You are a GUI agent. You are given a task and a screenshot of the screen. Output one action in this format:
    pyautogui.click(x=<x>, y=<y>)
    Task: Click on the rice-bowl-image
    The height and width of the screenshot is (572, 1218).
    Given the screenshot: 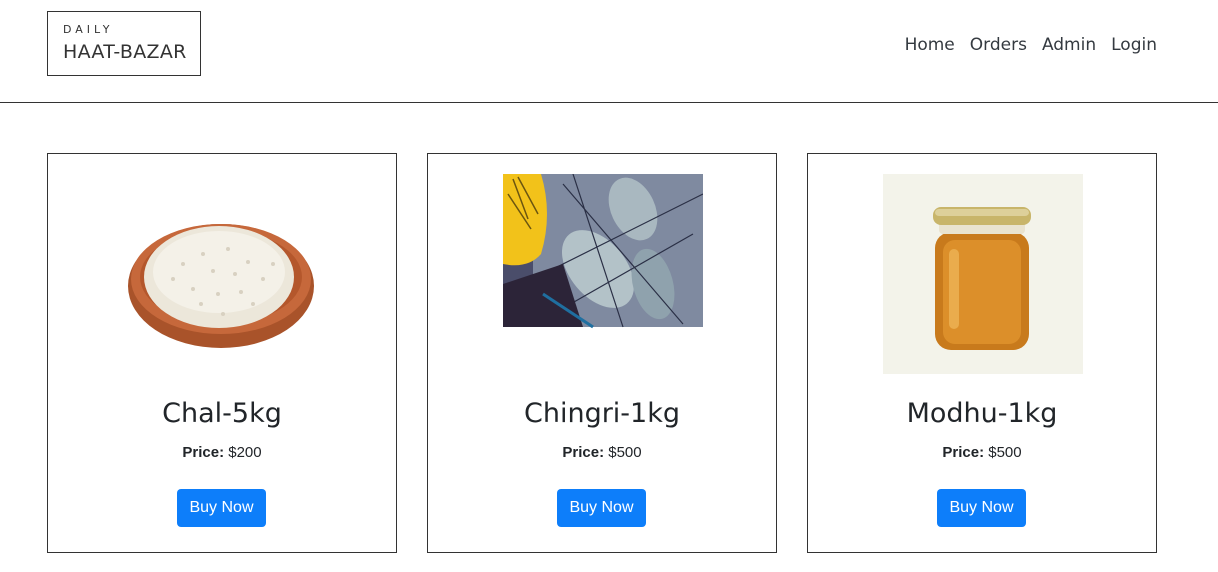 What is the action you would take?
    pyautogui.click(x=221, y=286)
    